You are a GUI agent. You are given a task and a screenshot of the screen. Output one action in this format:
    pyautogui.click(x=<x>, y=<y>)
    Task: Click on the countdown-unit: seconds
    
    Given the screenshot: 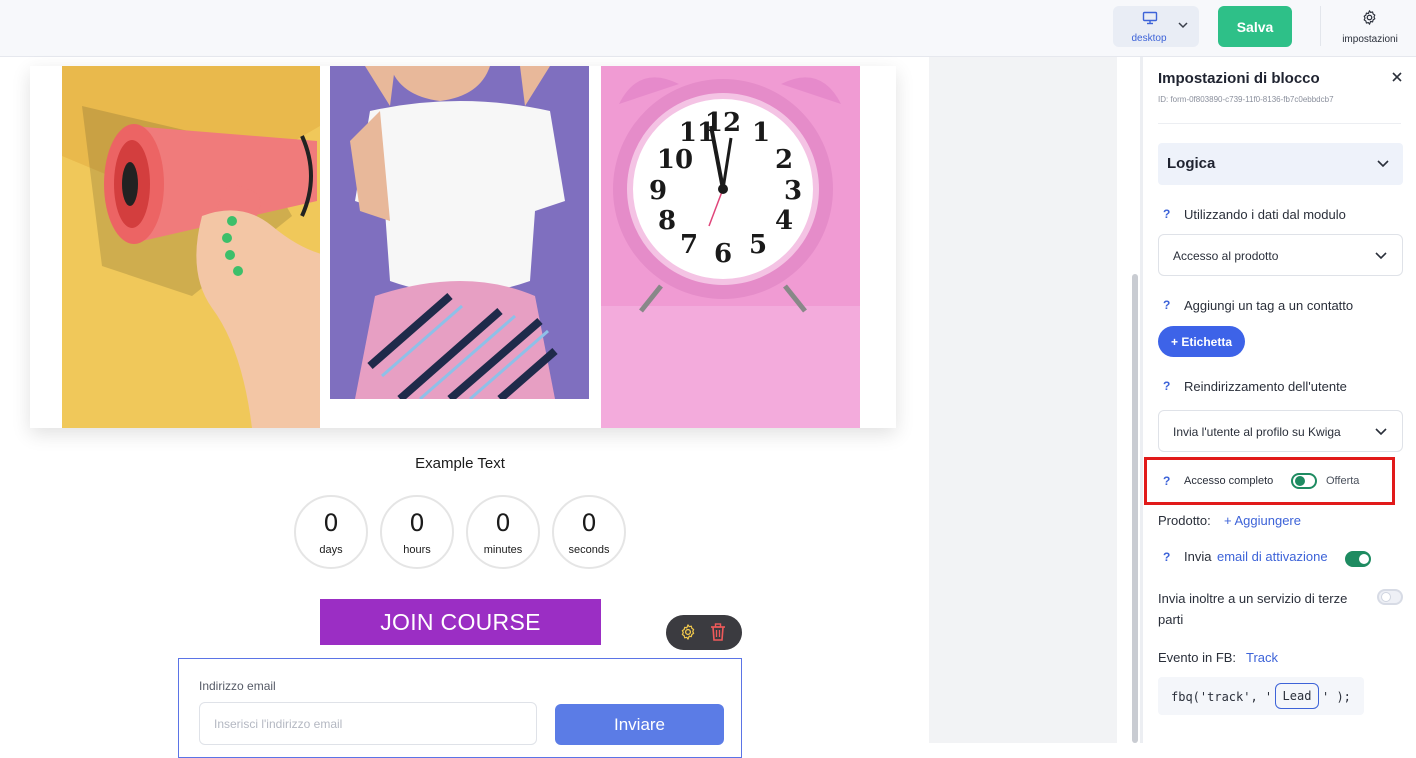 What is the action you would take?
    pyautogui.click(x=589, y=550)
    